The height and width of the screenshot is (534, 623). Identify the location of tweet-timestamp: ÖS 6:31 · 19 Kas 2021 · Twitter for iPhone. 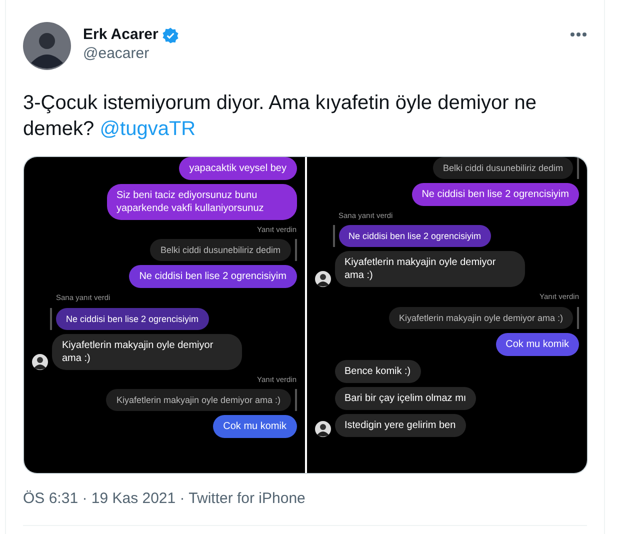
(305, 507).